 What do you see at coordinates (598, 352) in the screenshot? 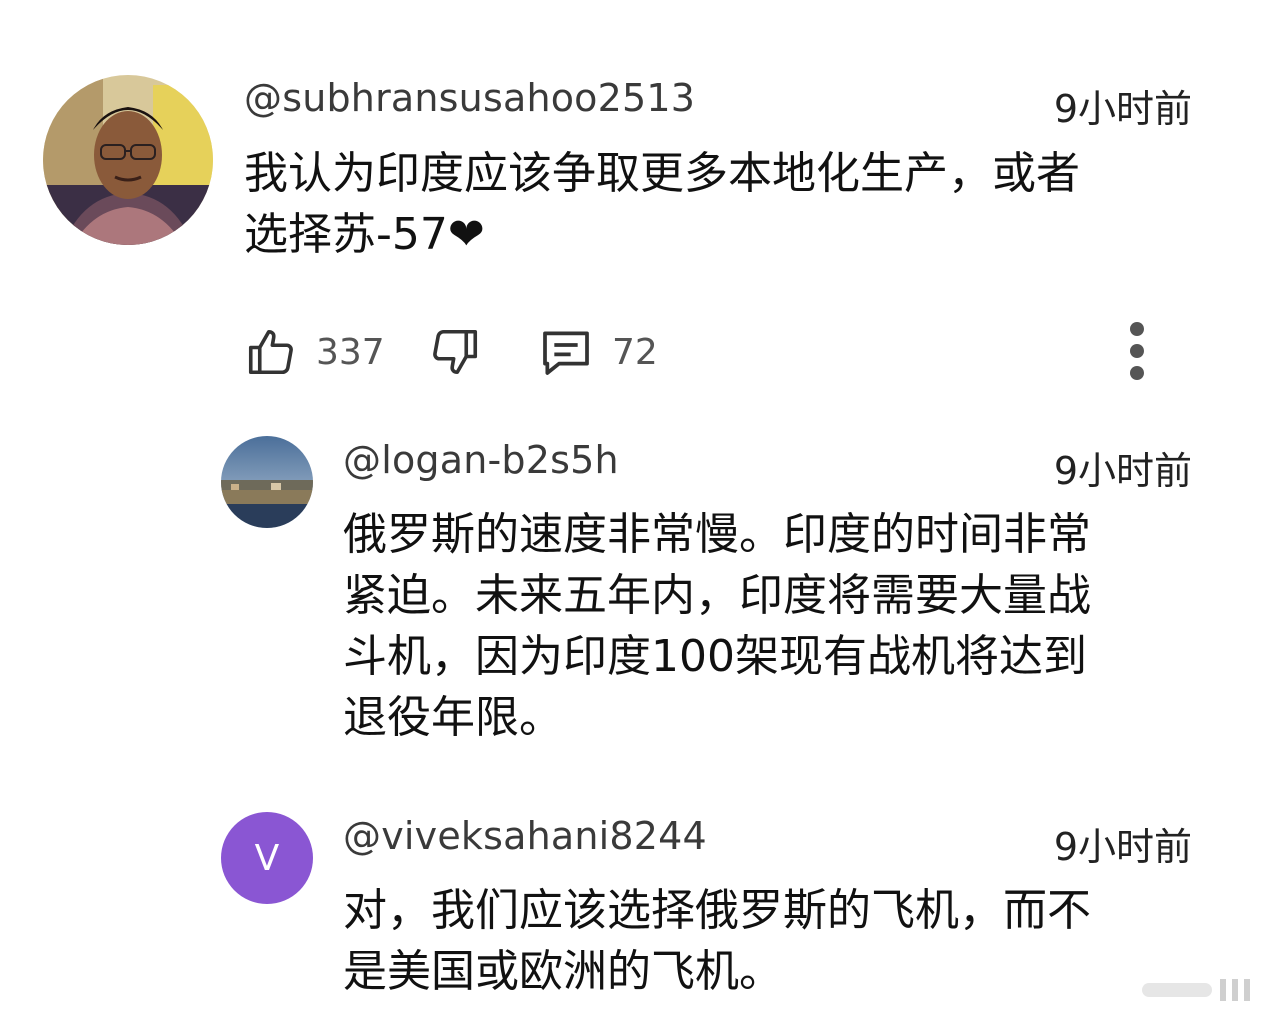
I see `reply-button: 72` at bounding box center [598, 352].